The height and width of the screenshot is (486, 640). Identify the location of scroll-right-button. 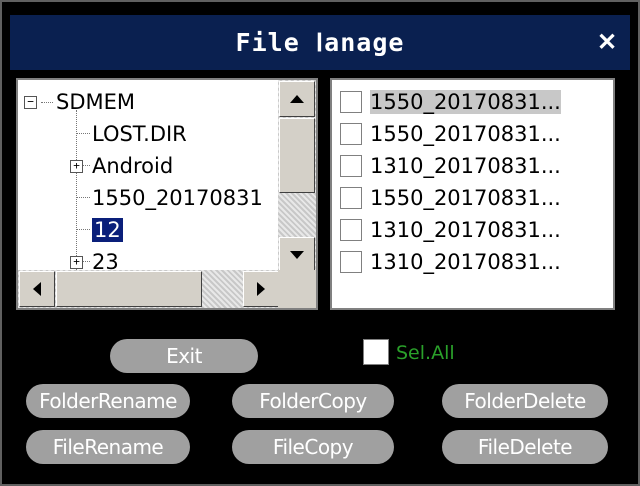
(261, 289).